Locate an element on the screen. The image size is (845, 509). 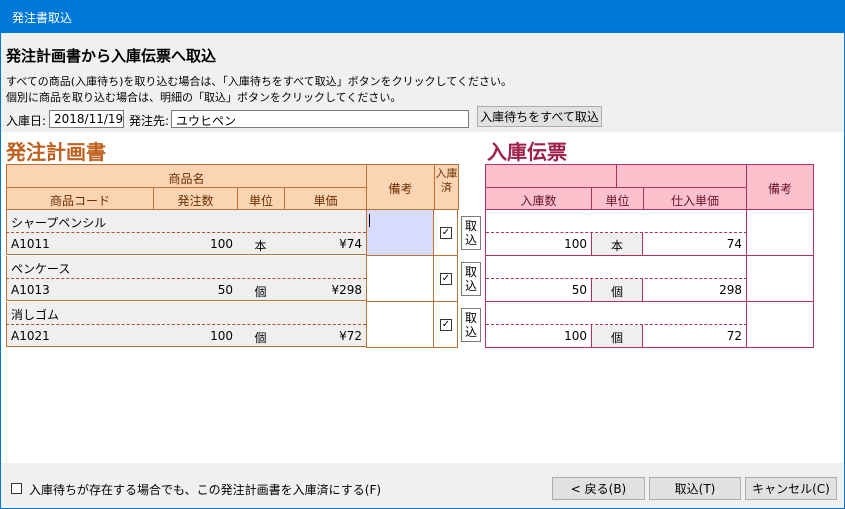
window-title: 発注書取込 is located at coordinates (42, 18).